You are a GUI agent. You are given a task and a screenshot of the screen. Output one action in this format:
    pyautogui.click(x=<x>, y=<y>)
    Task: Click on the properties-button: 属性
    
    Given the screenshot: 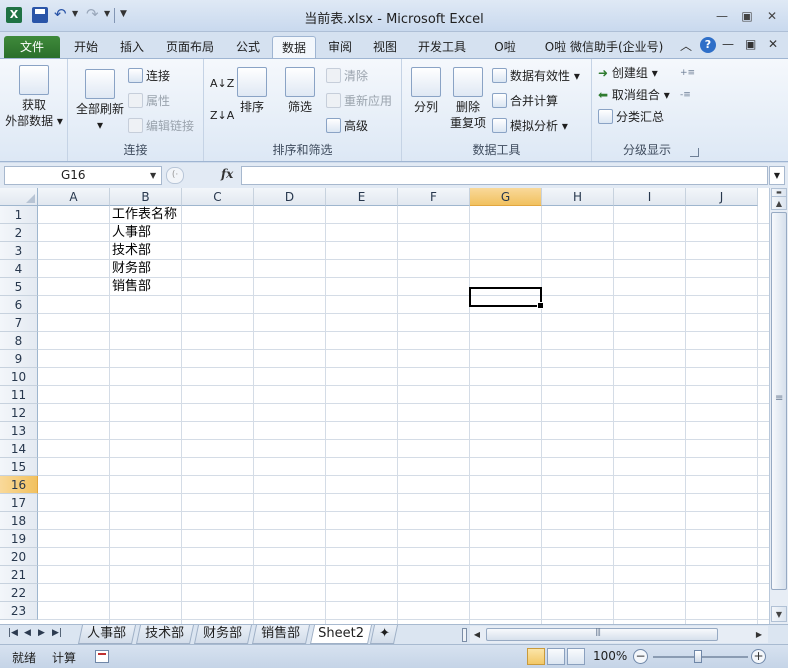 What is the action you would take?
    pyautogui.click(x=149, y=101)
    